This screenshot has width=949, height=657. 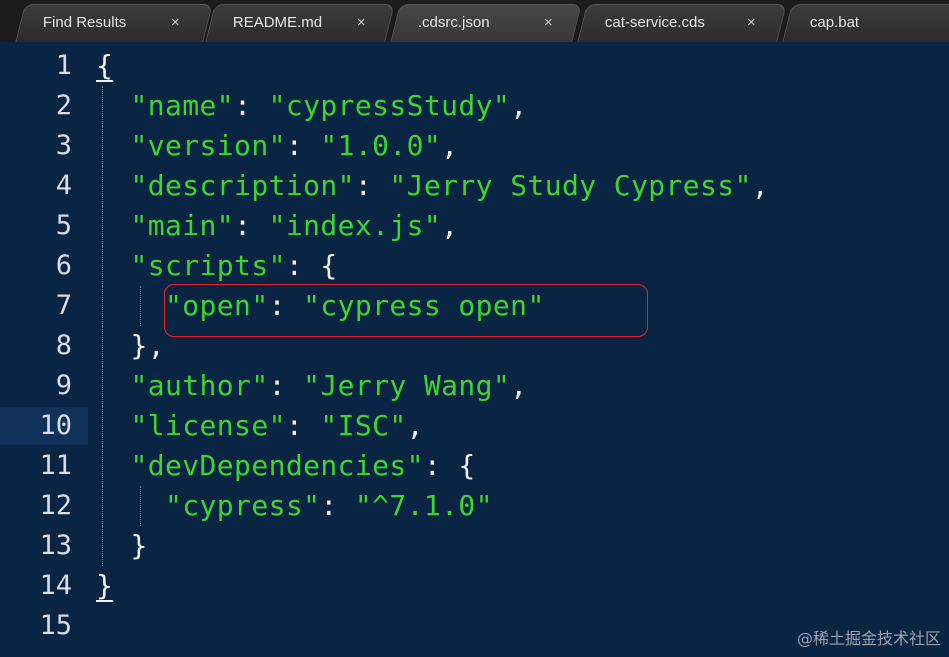 What do you see at coordinates (63, 265) in the screenshot?
I see `line-number: 6` at bounding box center [63, 265].